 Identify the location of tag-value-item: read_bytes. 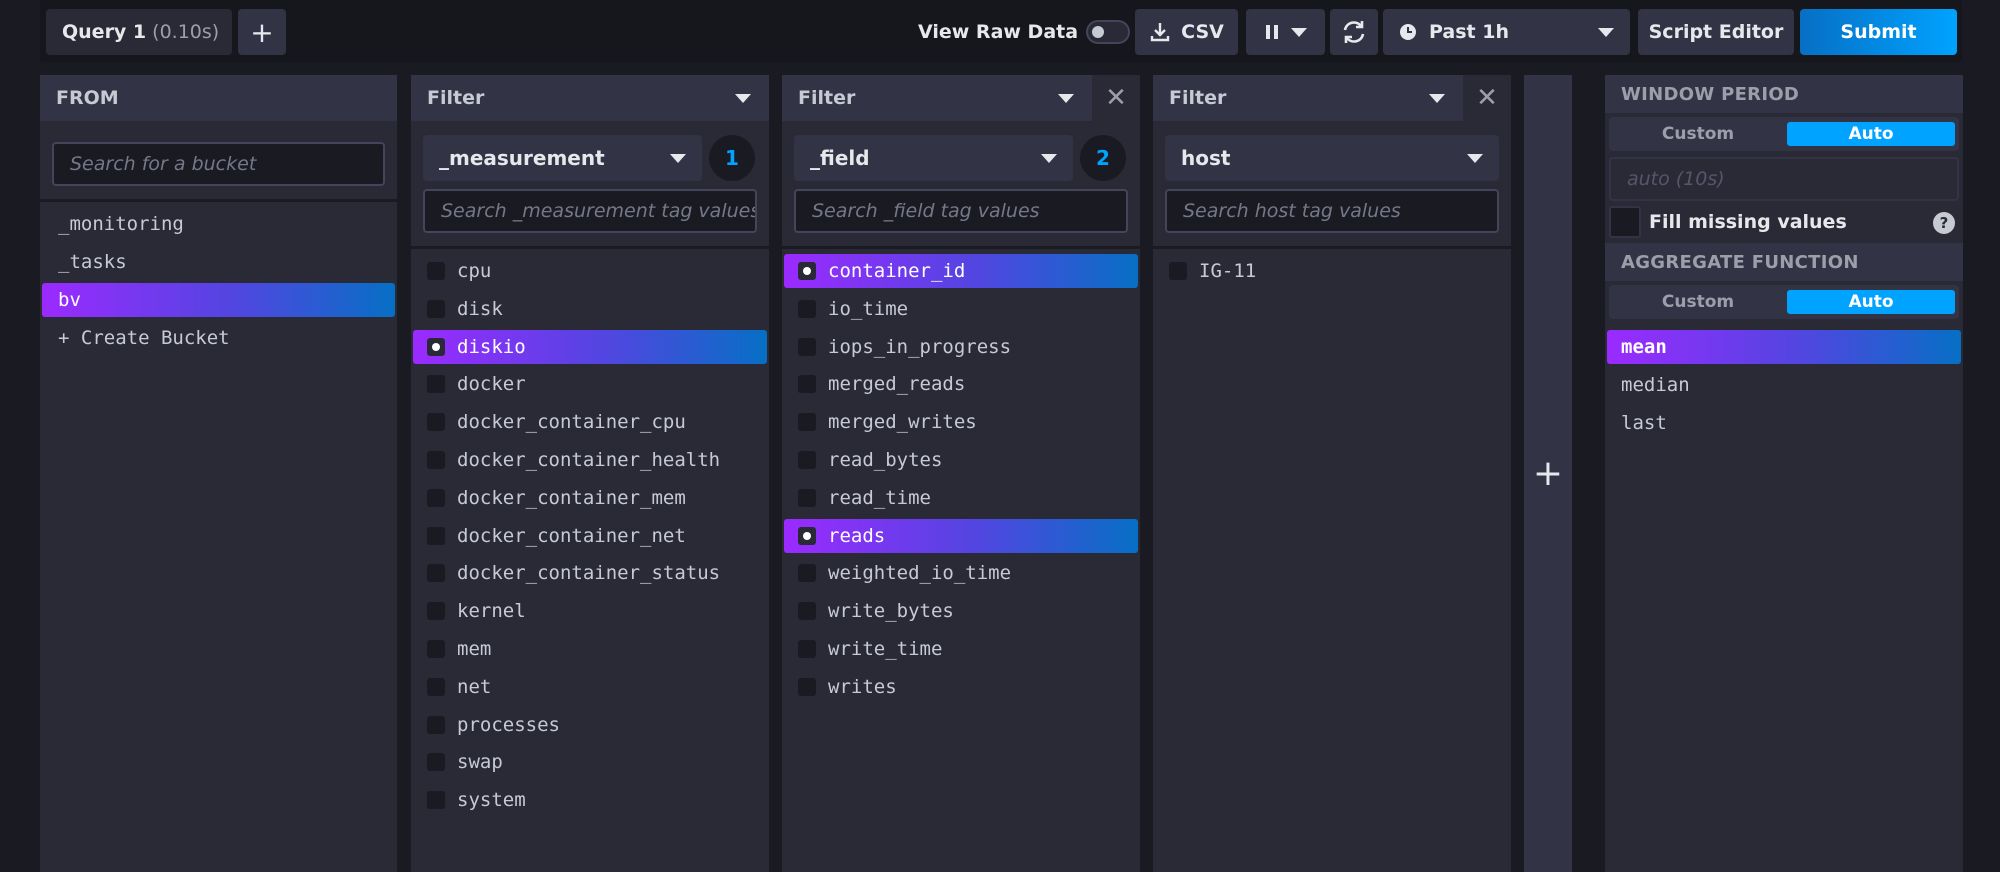
(961, 460).